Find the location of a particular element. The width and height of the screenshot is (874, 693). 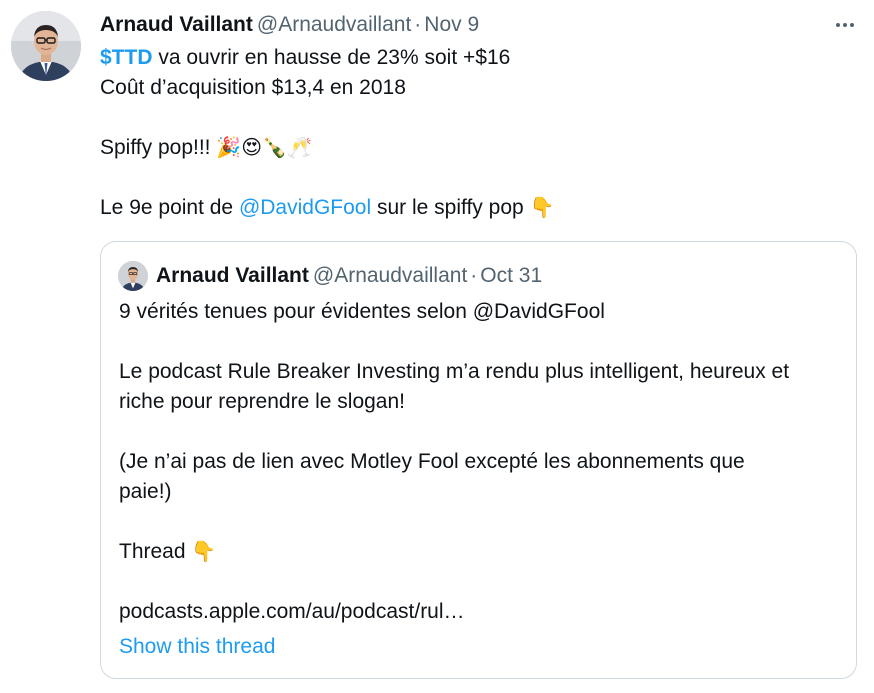

mention-link: @DavidGFool is located at coordinates (305, 207).